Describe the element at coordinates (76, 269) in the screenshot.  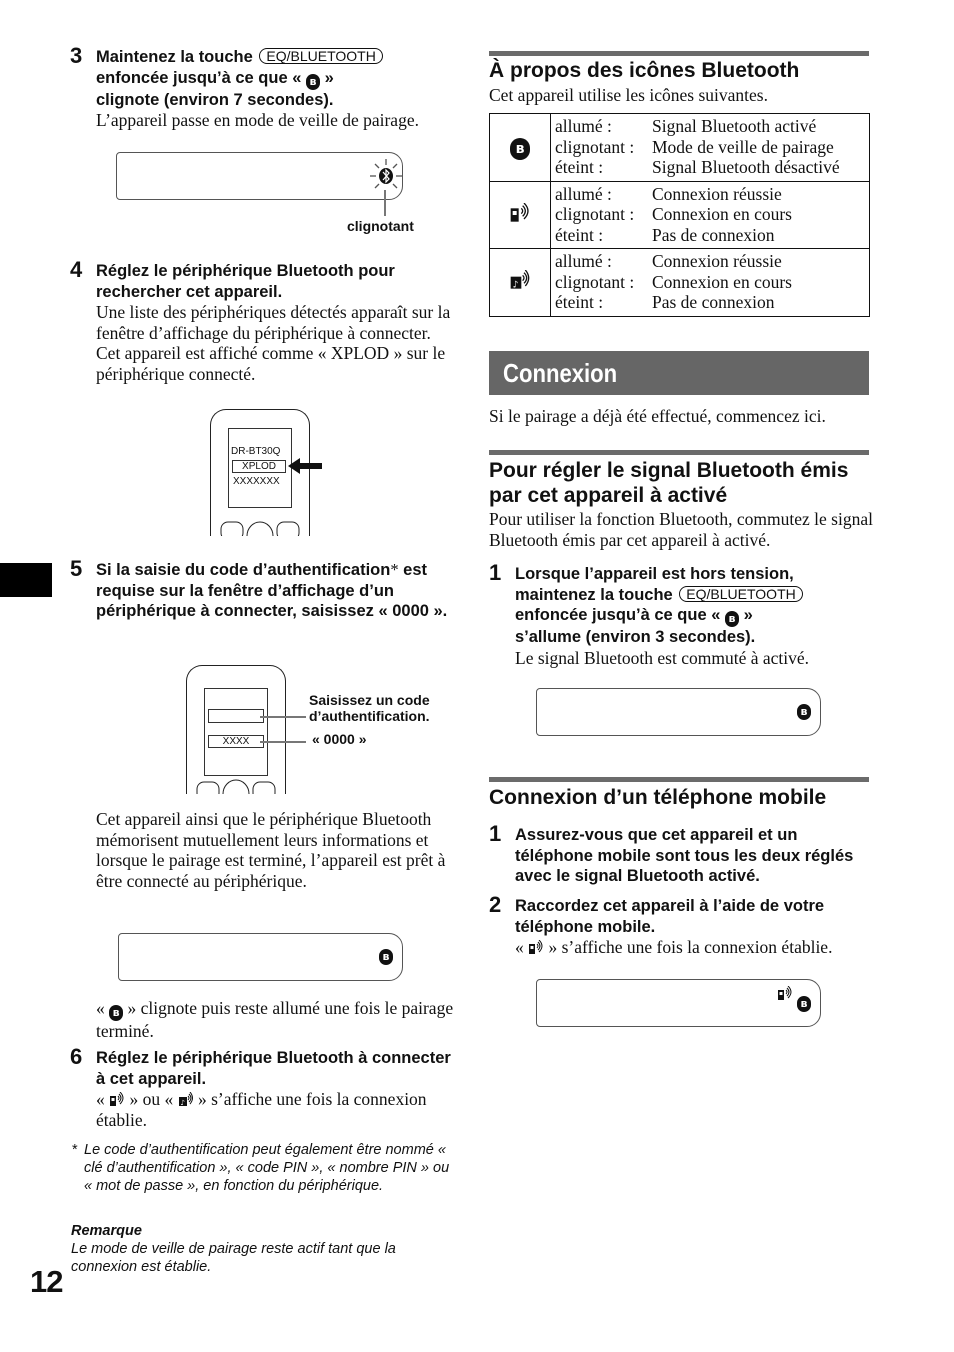
I see `step-number: 4` at that location.